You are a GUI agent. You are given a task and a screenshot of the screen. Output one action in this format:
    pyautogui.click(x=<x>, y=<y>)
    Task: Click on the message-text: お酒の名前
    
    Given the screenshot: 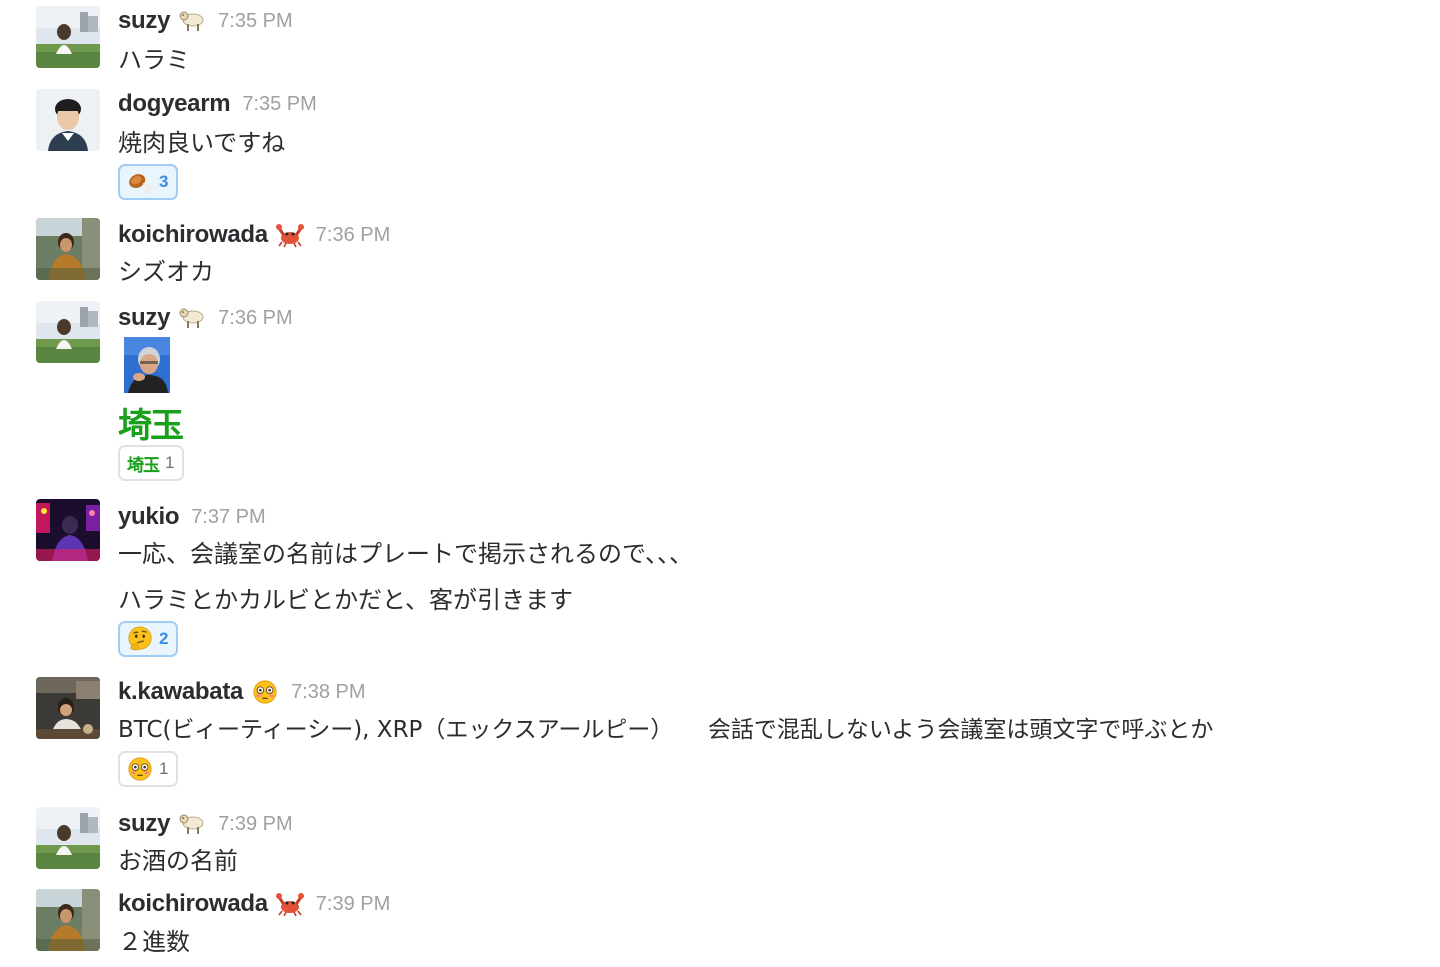 What is the action you would take?
    pyautogui.click(x=178, y=861)
    